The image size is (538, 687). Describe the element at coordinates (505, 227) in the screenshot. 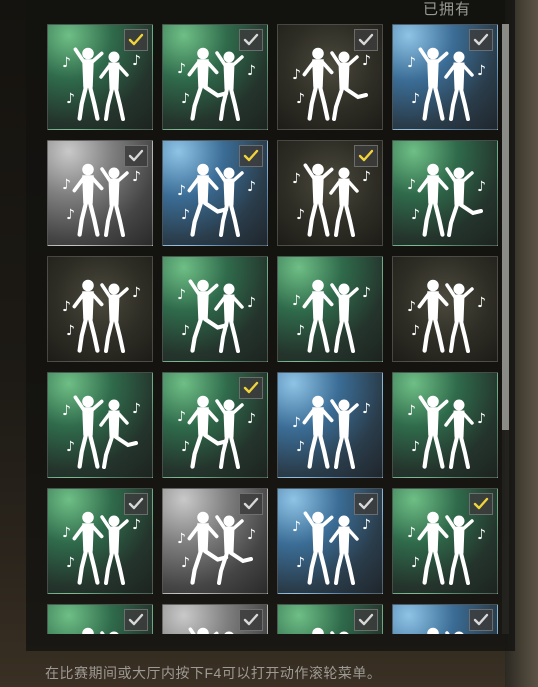

I see `scroll-thumb` at that location.